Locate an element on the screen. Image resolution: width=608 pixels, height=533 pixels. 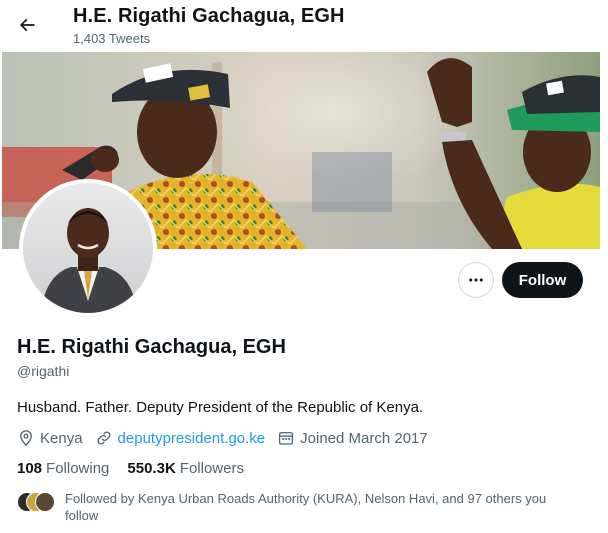
website-link: deputypresident.go.ke is located at coordinates (192, 438).